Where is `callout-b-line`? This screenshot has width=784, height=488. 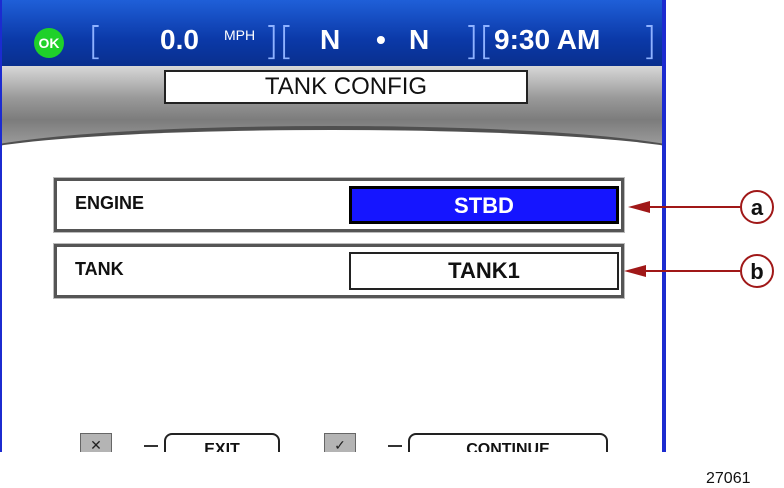 callout-b-line is located at coordinates (688, 271).